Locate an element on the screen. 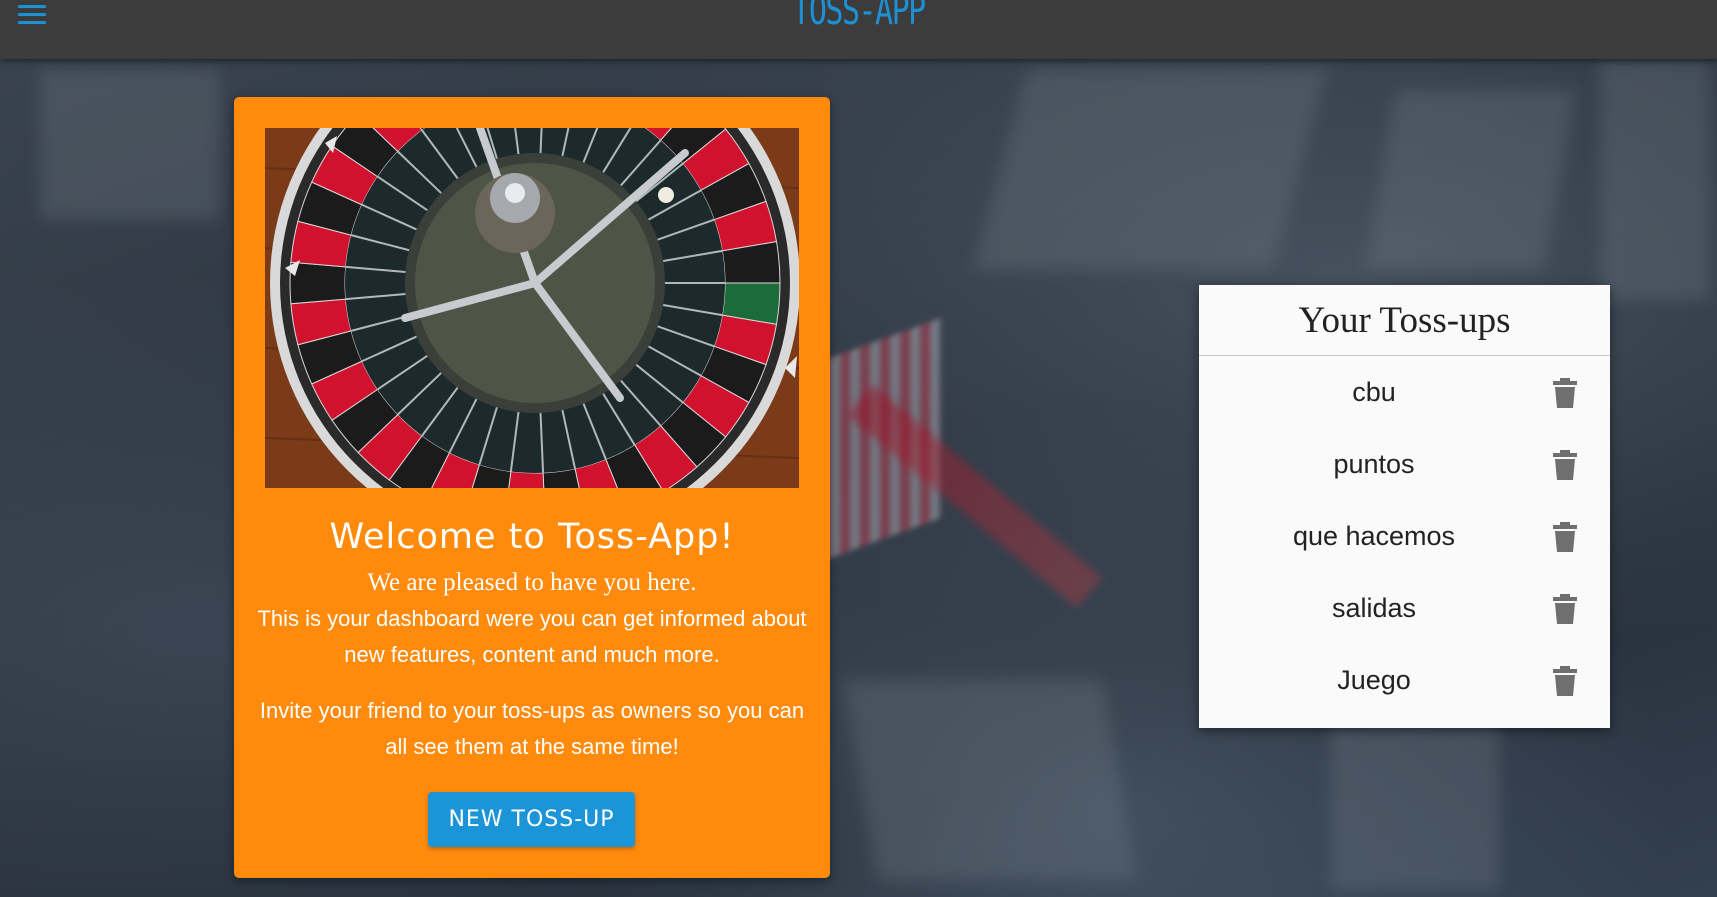 The height and width of the screenshot is (897, 1717). welcome-subtitle: We are pleased to have you here. is located at coordinates (532, 582).